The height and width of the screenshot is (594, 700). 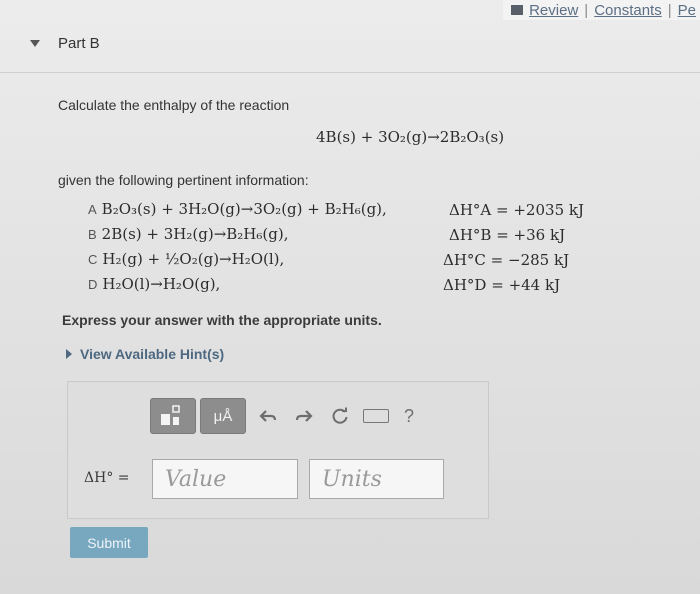 I want to click on enthalpy-label: ΔH°A, so click(x=470, y=210).